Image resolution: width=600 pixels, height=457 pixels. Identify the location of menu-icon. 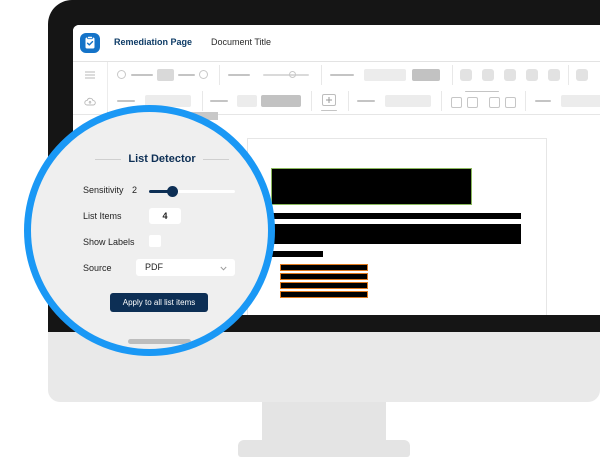
(90, 75).